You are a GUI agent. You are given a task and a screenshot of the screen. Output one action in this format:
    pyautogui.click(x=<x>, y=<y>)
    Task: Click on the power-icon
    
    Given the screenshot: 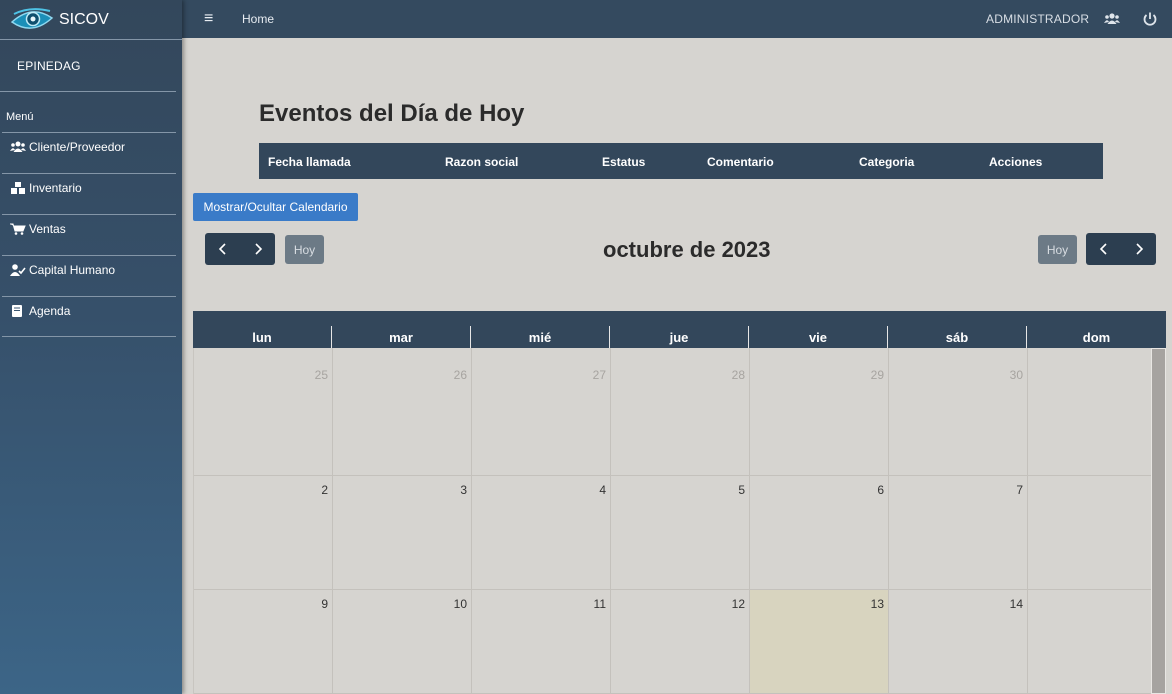 What is the action you would take?
    pyautogui.click(x=1150, y=19)
    